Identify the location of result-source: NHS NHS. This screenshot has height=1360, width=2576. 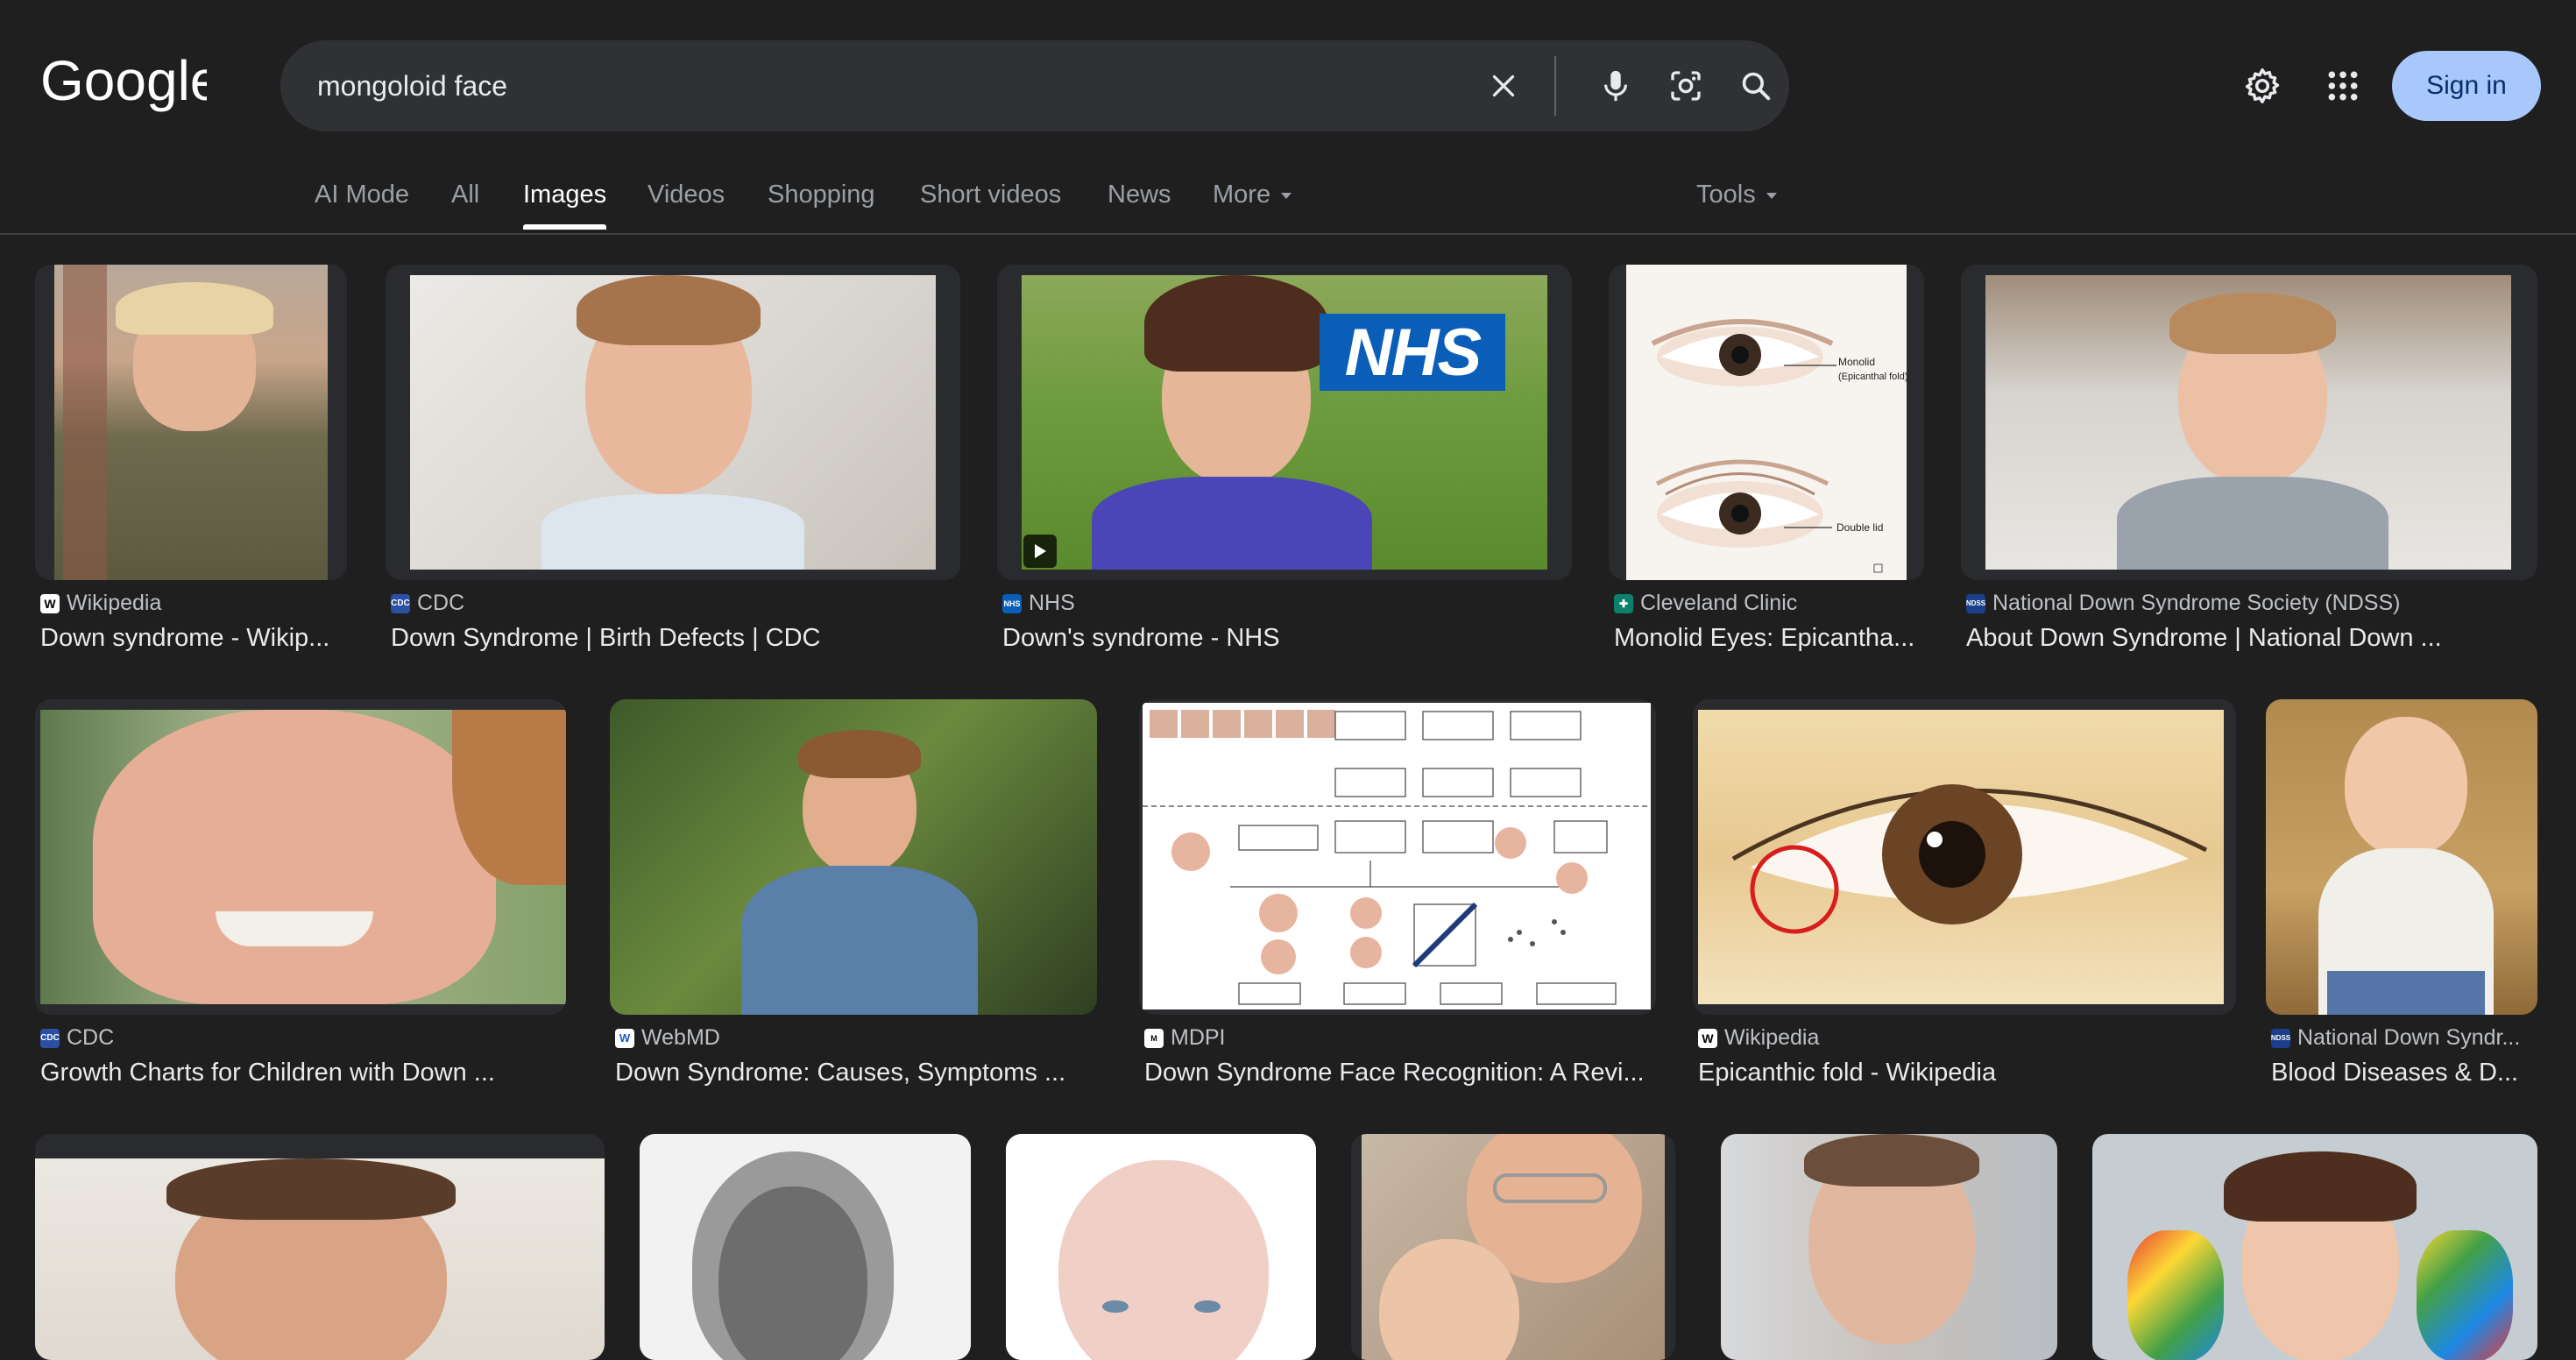
(1282, 603).